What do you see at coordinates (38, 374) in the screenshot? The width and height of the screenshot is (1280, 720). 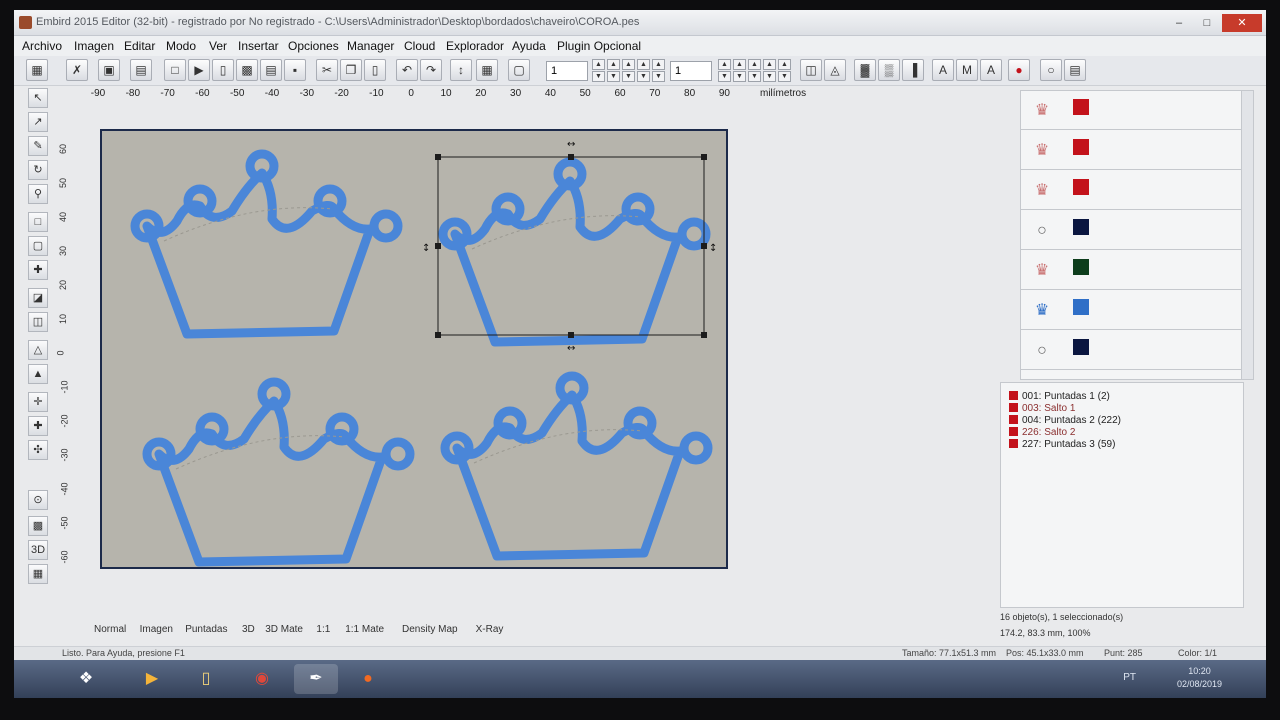 I see `triangle-icon: ▲` at bounding box center [38, 374].